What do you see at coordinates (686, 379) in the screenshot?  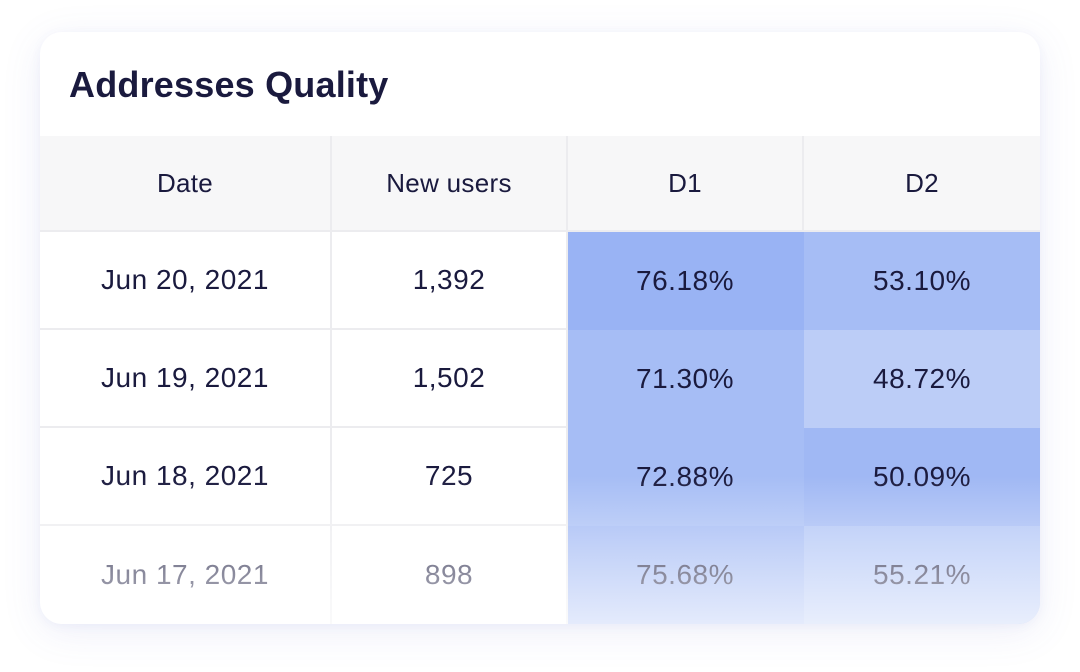 I see `d1-cell: 71.30%` at bounding box center [686, 379].